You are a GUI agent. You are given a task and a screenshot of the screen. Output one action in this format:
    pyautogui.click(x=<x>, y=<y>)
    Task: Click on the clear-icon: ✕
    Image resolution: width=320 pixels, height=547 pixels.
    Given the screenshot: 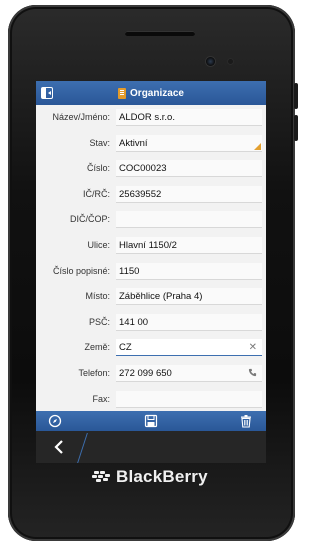 What is the action you would take?
    pyautogui.click(x=253, y=347)
    